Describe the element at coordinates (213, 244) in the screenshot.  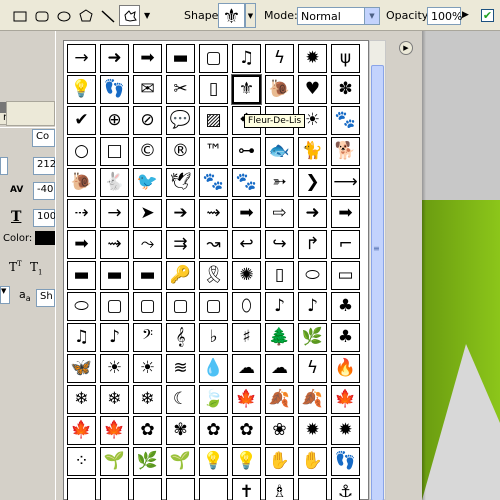
I see `shape-cell: ↝` at that location.